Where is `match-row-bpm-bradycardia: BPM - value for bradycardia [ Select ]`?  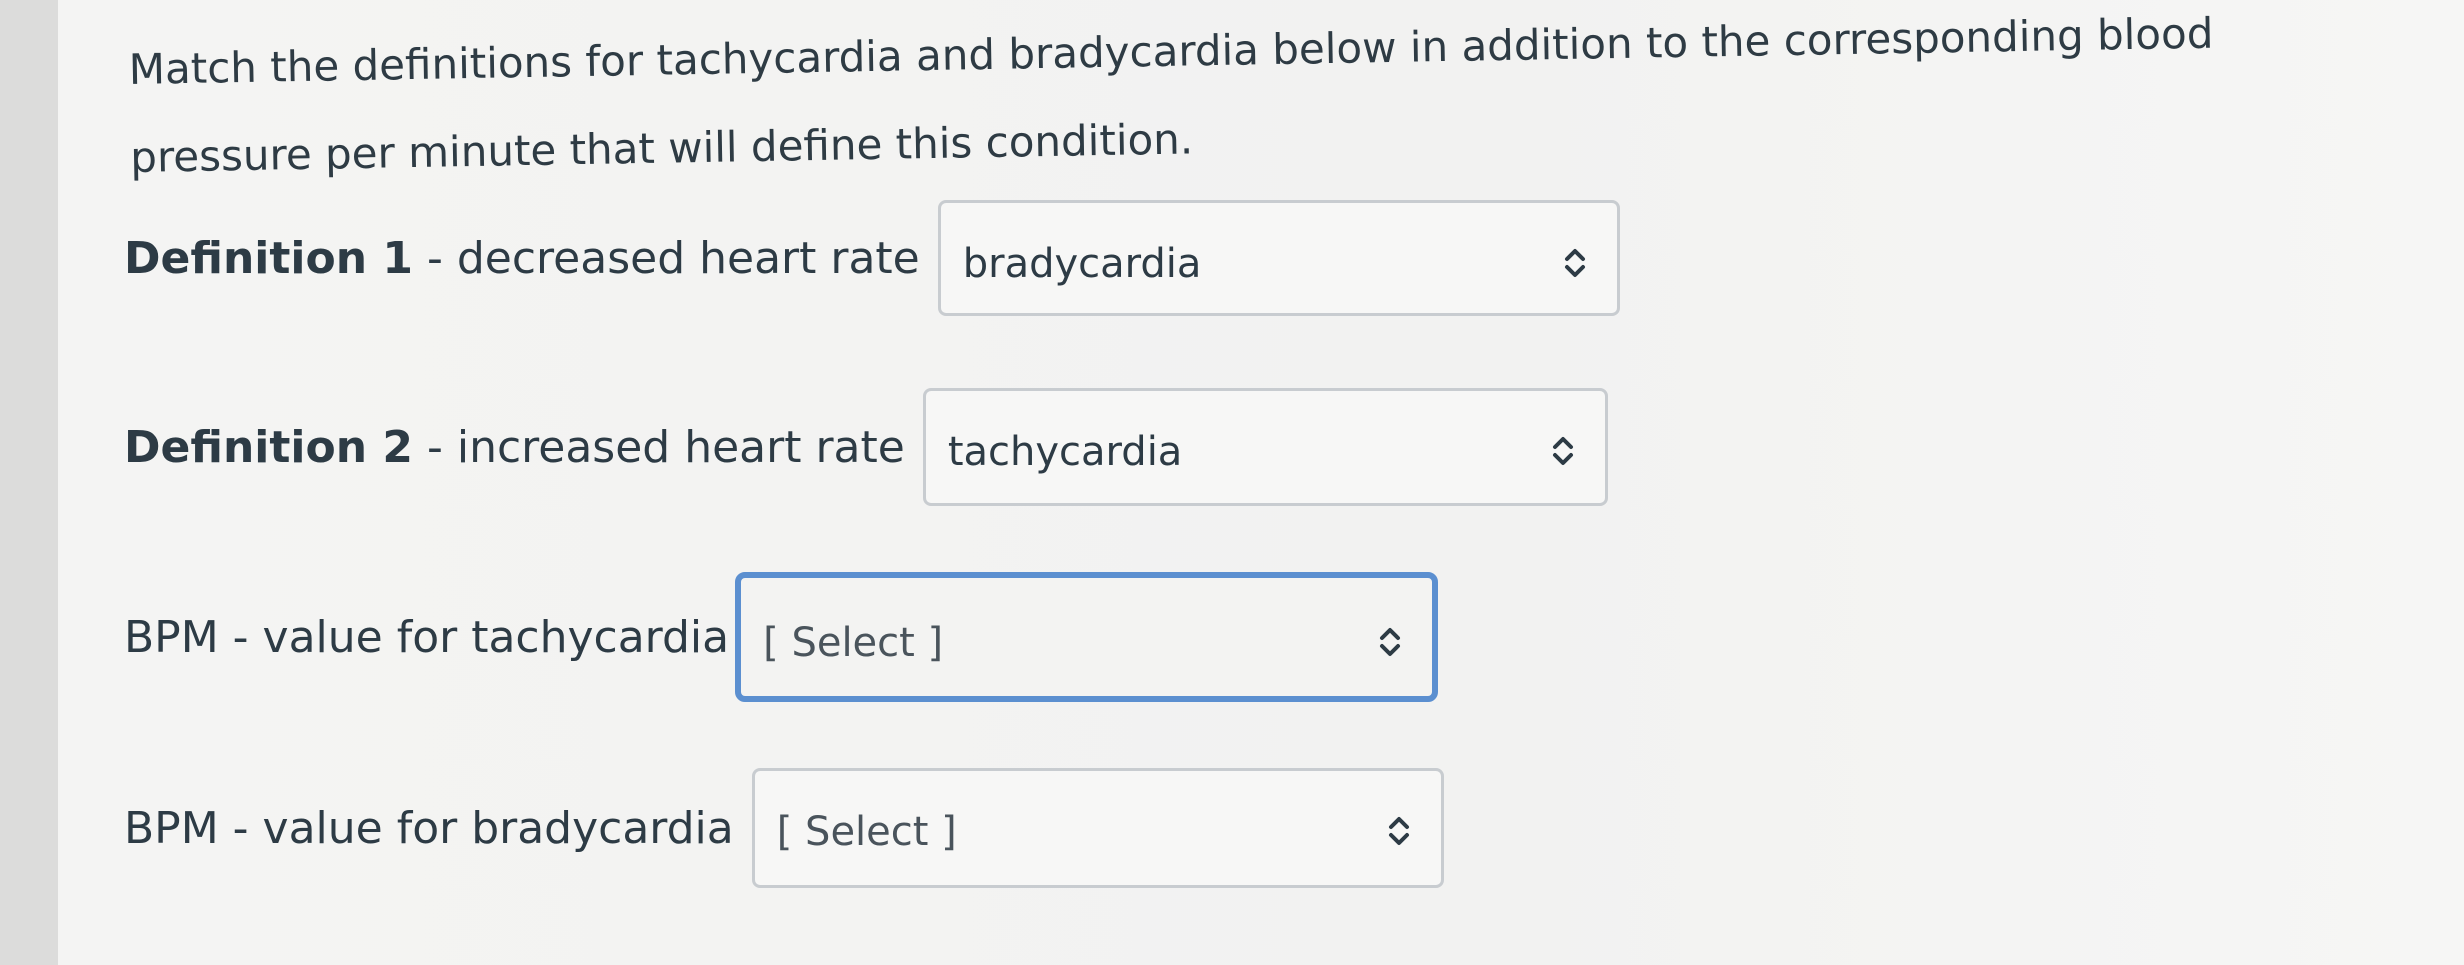 match-row-bpm-bradycardia: BPM - value for bradycardia [ Select ] is located at coordinates (784, 828).